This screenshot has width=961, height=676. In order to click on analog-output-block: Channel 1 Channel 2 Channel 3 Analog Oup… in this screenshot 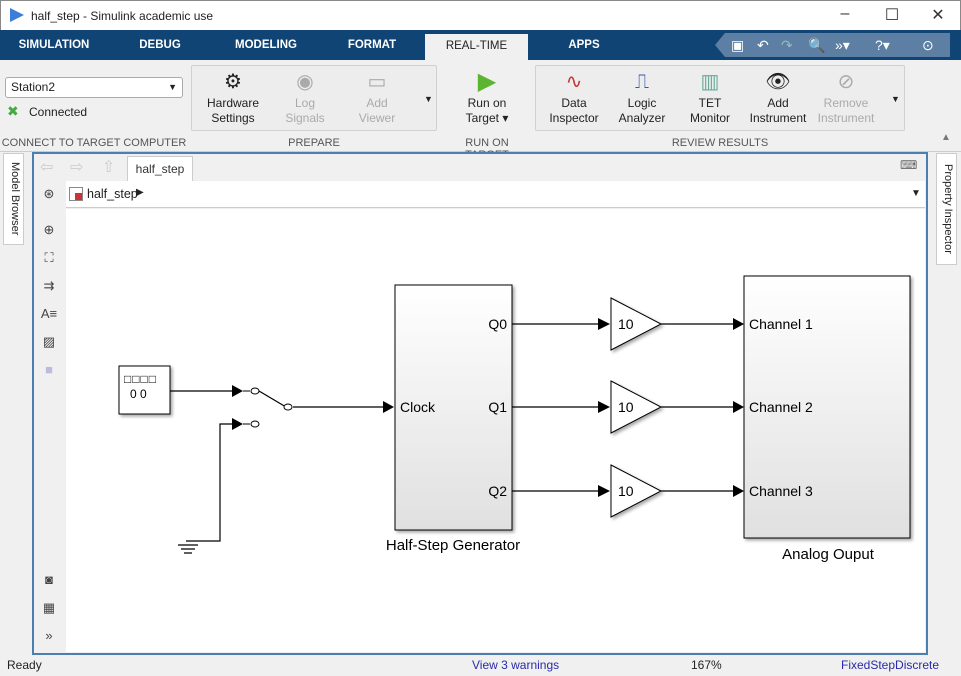, I will do `click(827, 419)`.